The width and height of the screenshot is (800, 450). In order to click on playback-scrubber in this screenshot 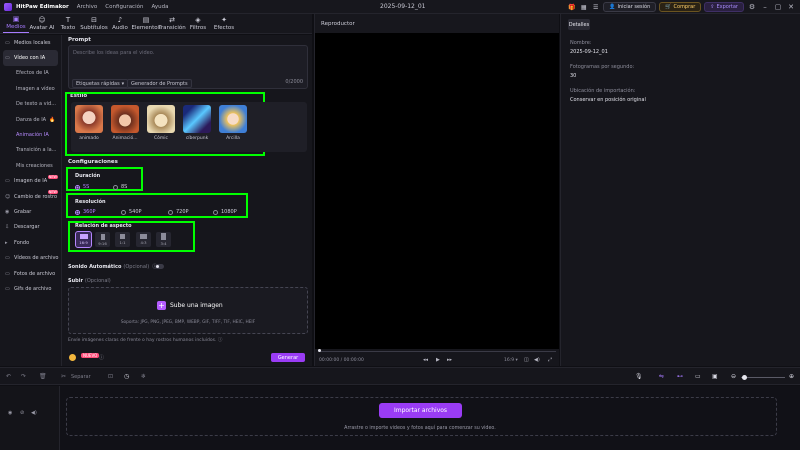, I will do `click(437, 351)`.